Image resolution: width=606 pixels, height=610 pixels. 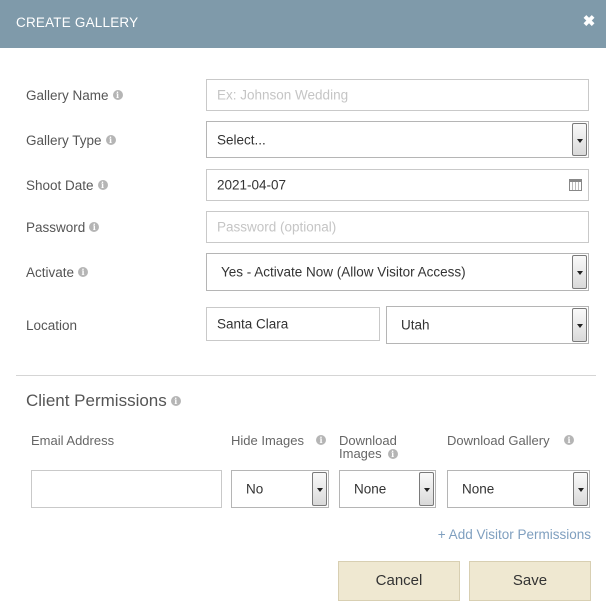 What do you see at coordinates (64, 140) in the screenshot?
I see `gallery-type-label-text: Gallery Type` at bounding box center [64, 140].